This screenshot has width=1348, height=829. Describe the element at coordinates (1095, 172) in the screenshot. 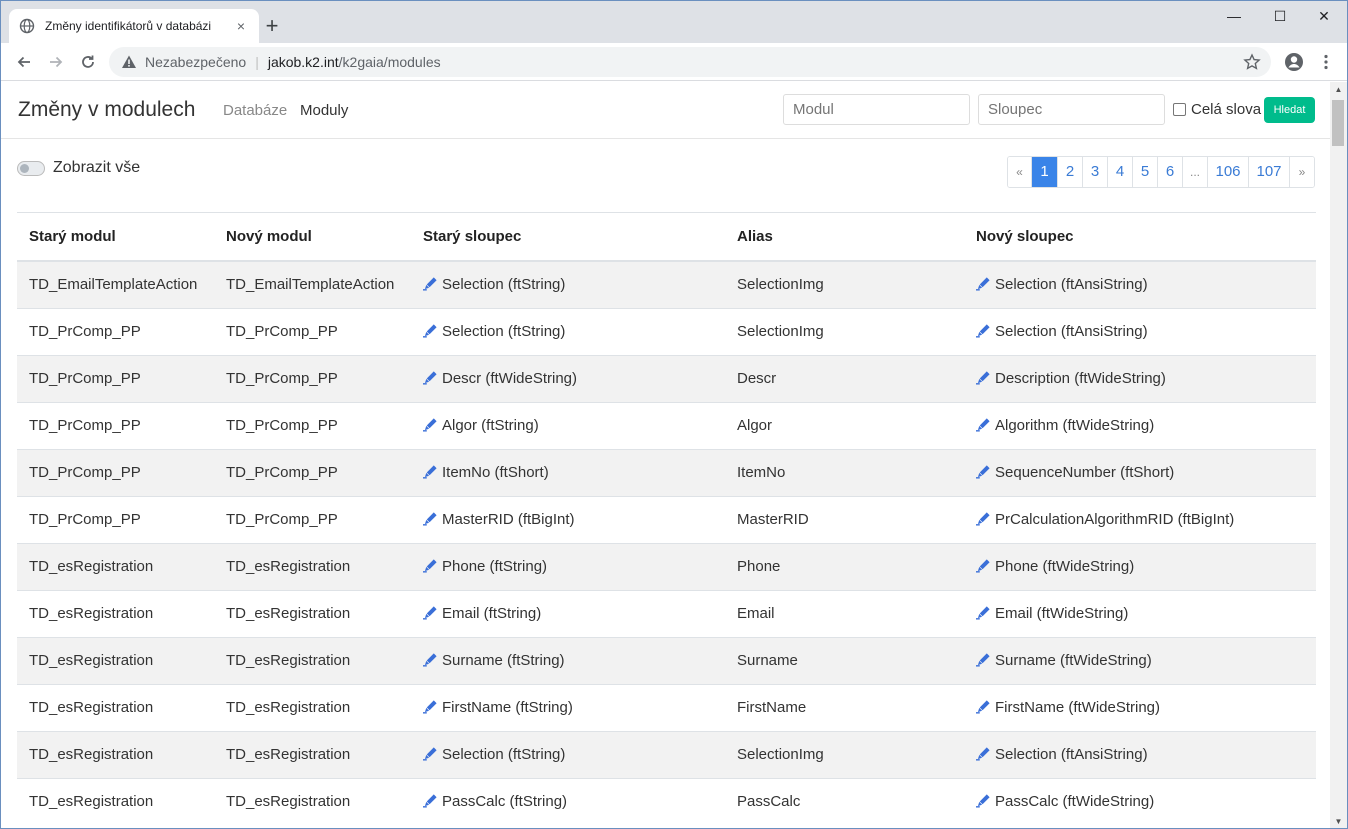

I see `pagination-page: 3` at that location.